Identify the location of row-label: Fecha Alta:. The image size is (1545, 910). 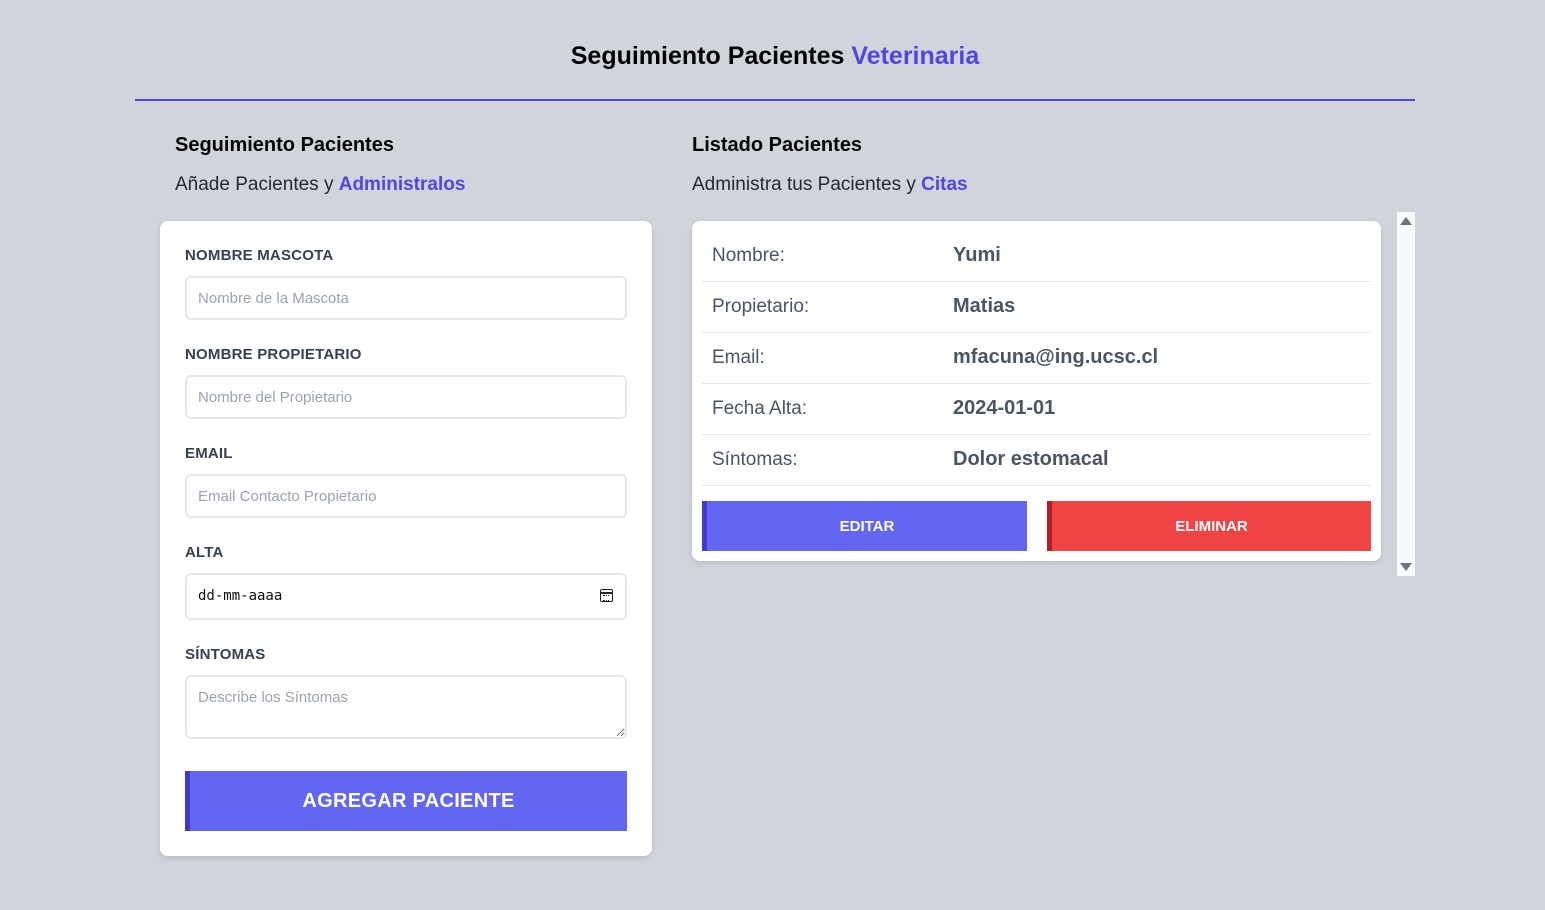
(760, 408).